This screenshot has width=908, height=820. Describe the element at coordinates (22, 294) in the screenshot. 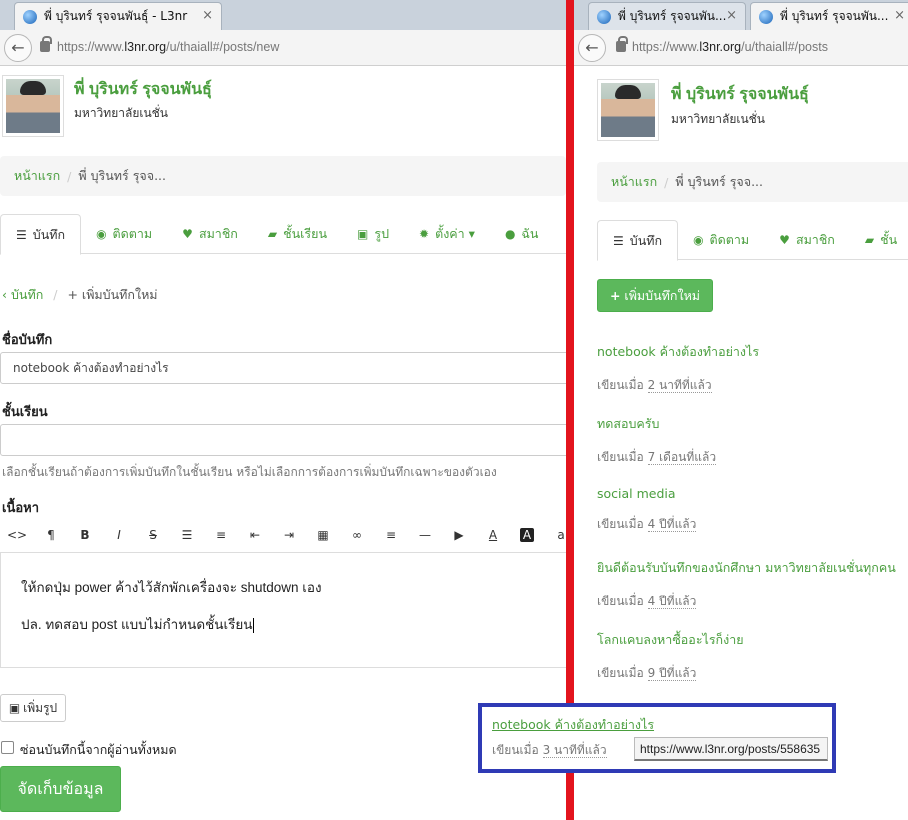

I see `back-to-posts-link: ‹ บันทึก` at that location.